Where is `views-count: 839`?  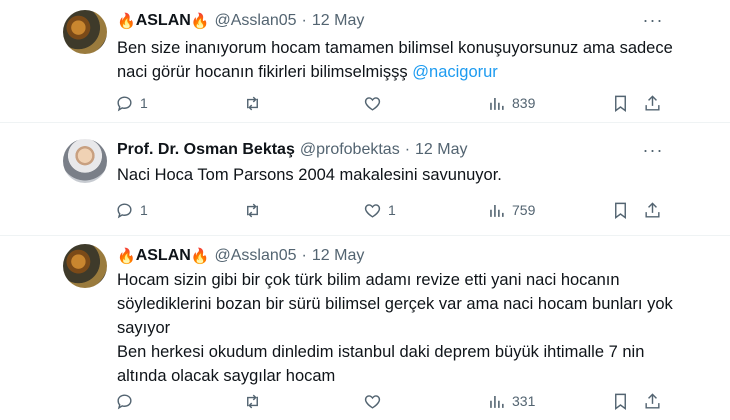
views-count: 839 is located at coordinates (524, 103).